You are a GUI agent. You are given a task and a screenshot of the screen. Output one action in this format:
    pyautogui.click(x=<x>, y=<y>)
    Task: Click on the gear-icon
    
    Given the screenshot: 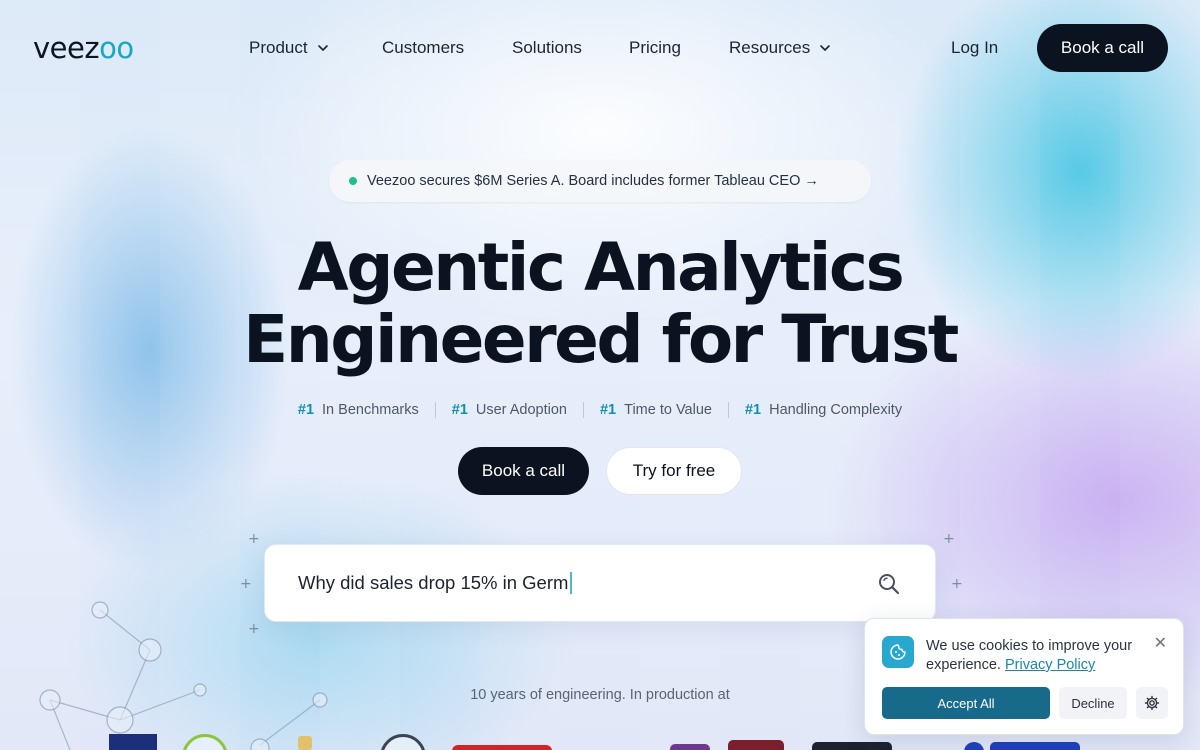 What is the action you would take?
    pyautogui.click(x=1152, y=703)
    